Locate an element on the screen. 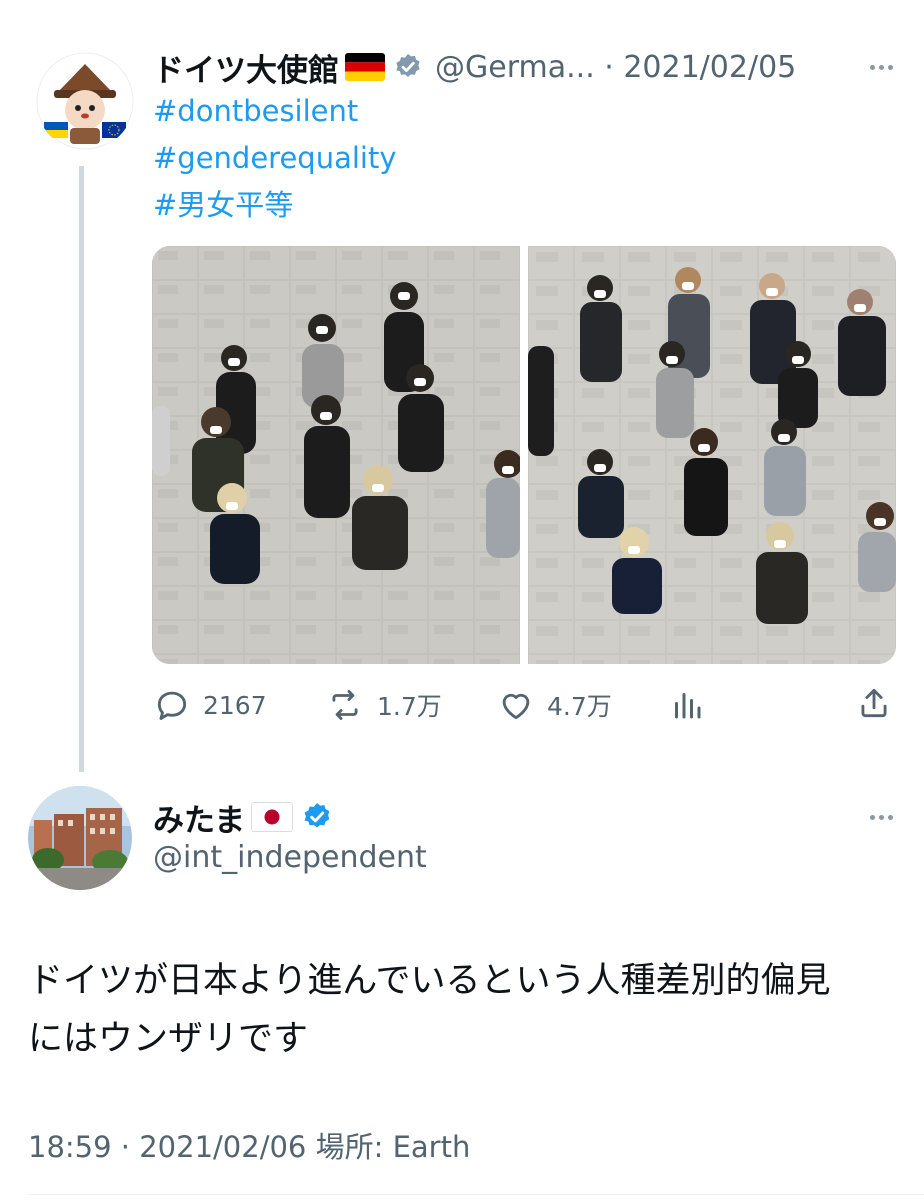 The height and width of the screenshot is (1200, 924). share-icon is located at coordinates (874, 705).